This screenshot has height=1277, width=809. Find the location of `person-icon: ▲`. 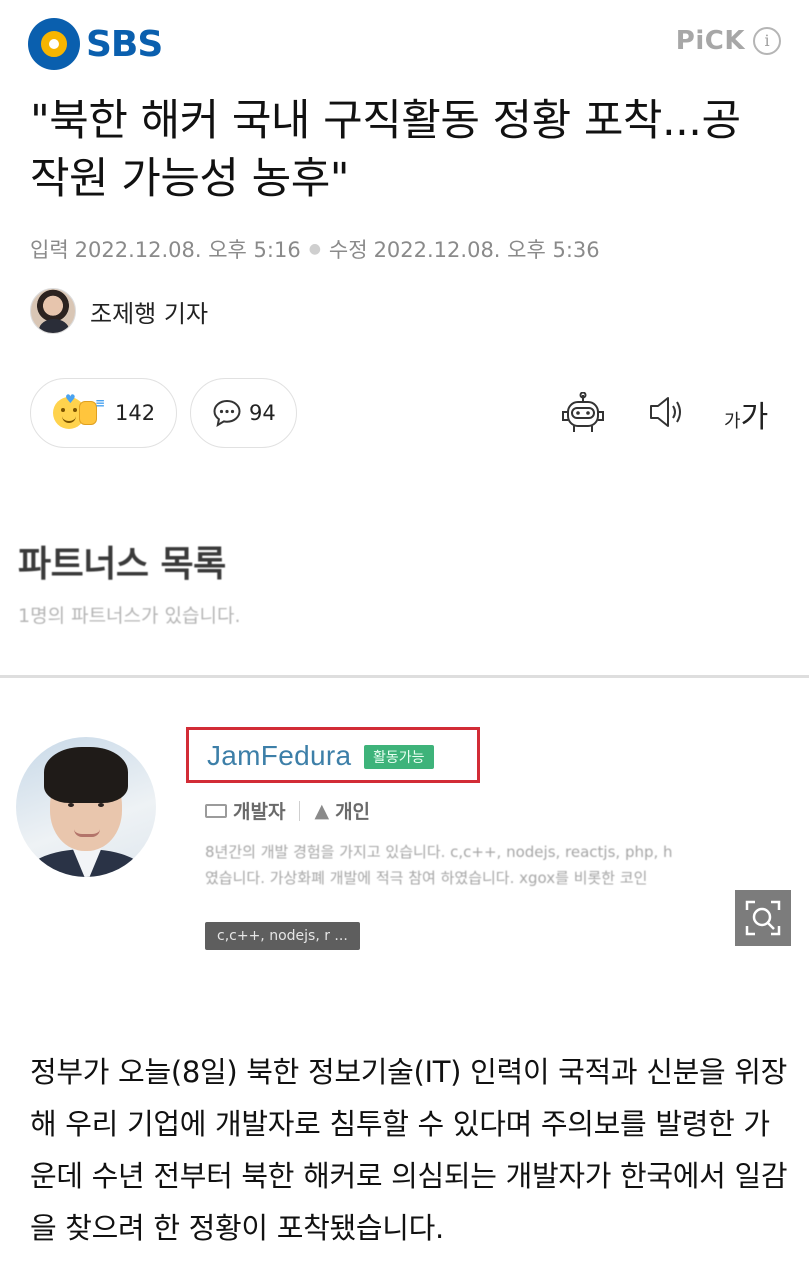

person-icon: ▲ is located at coordinates (322, 810).